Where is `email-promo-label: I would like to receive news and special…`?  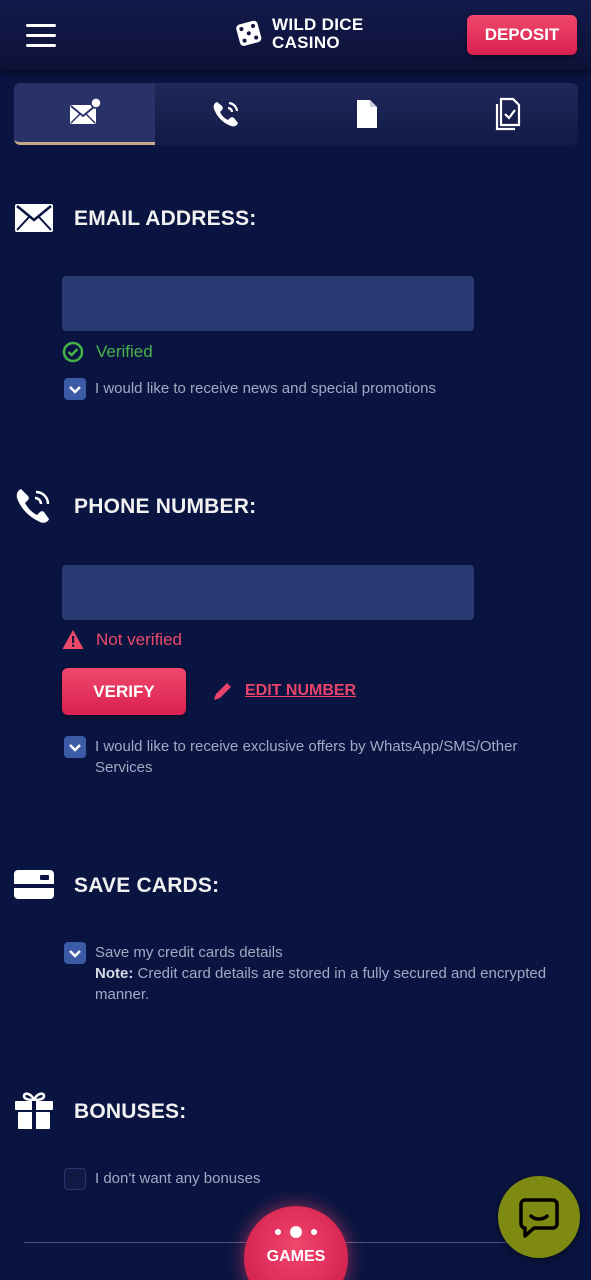
email-promo-label: I would like to receive news and special… is located at coordinates (266, 388).